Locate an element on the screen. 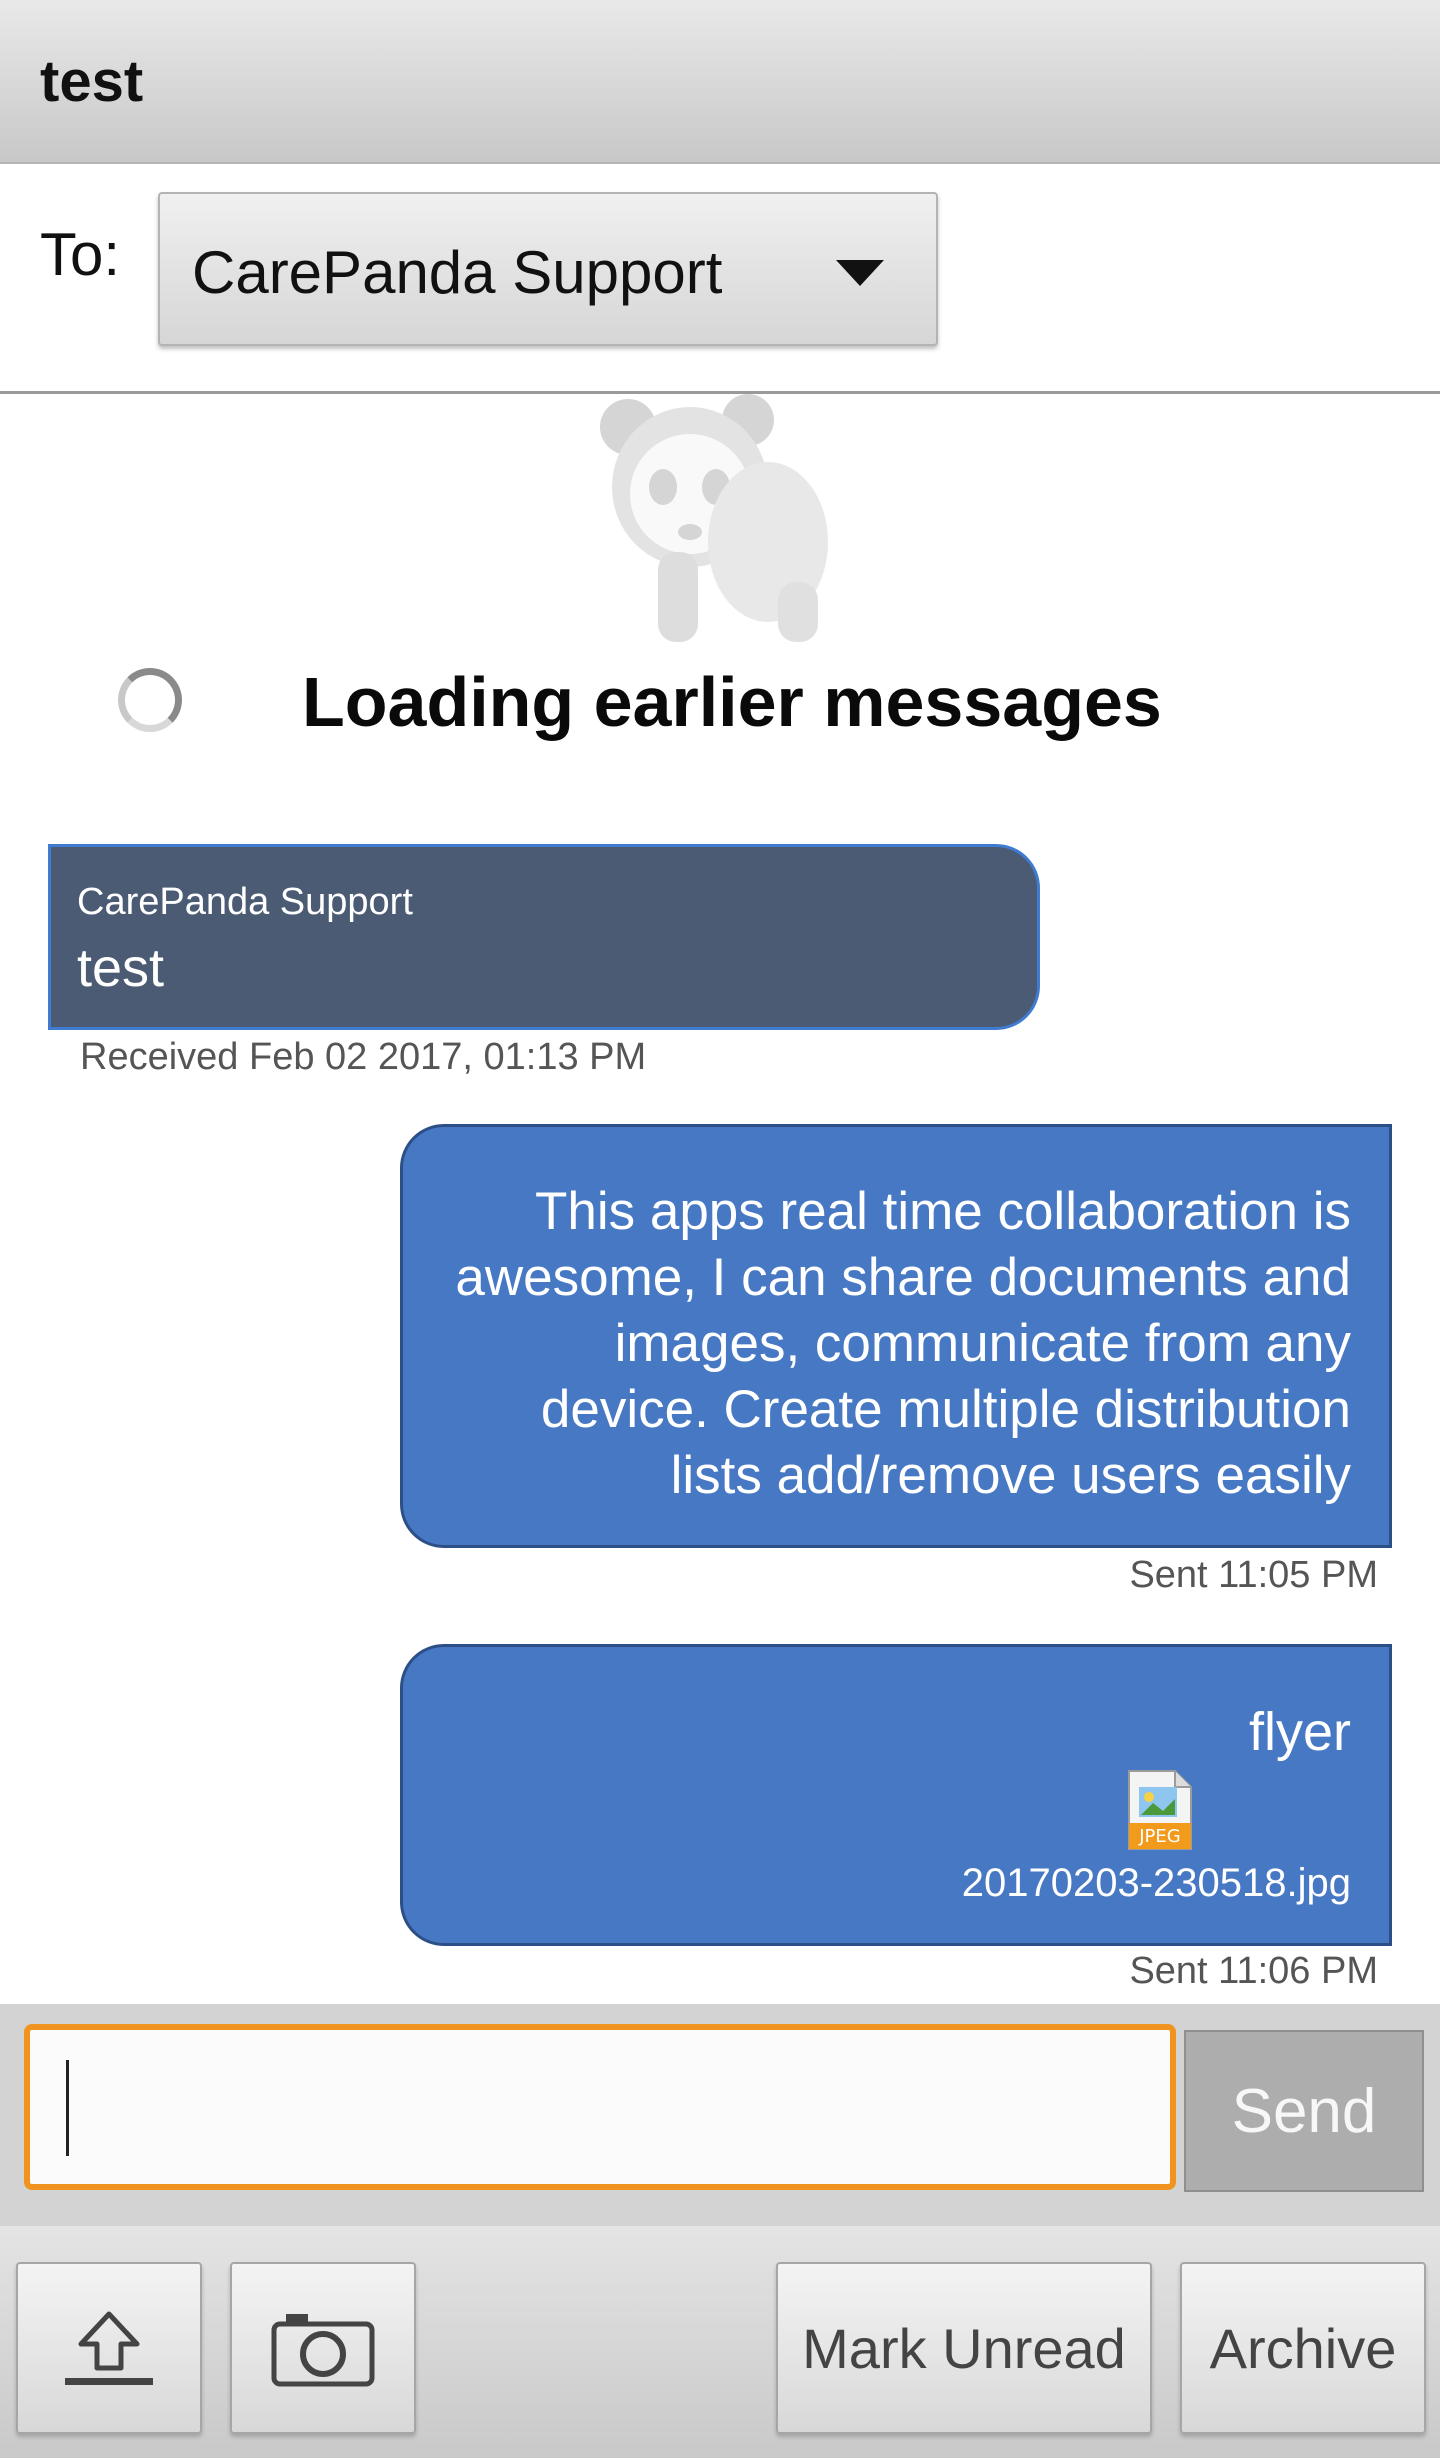 This screenshot has height=2458, width=1440. upload-button is located at coordinates (109, 2348).